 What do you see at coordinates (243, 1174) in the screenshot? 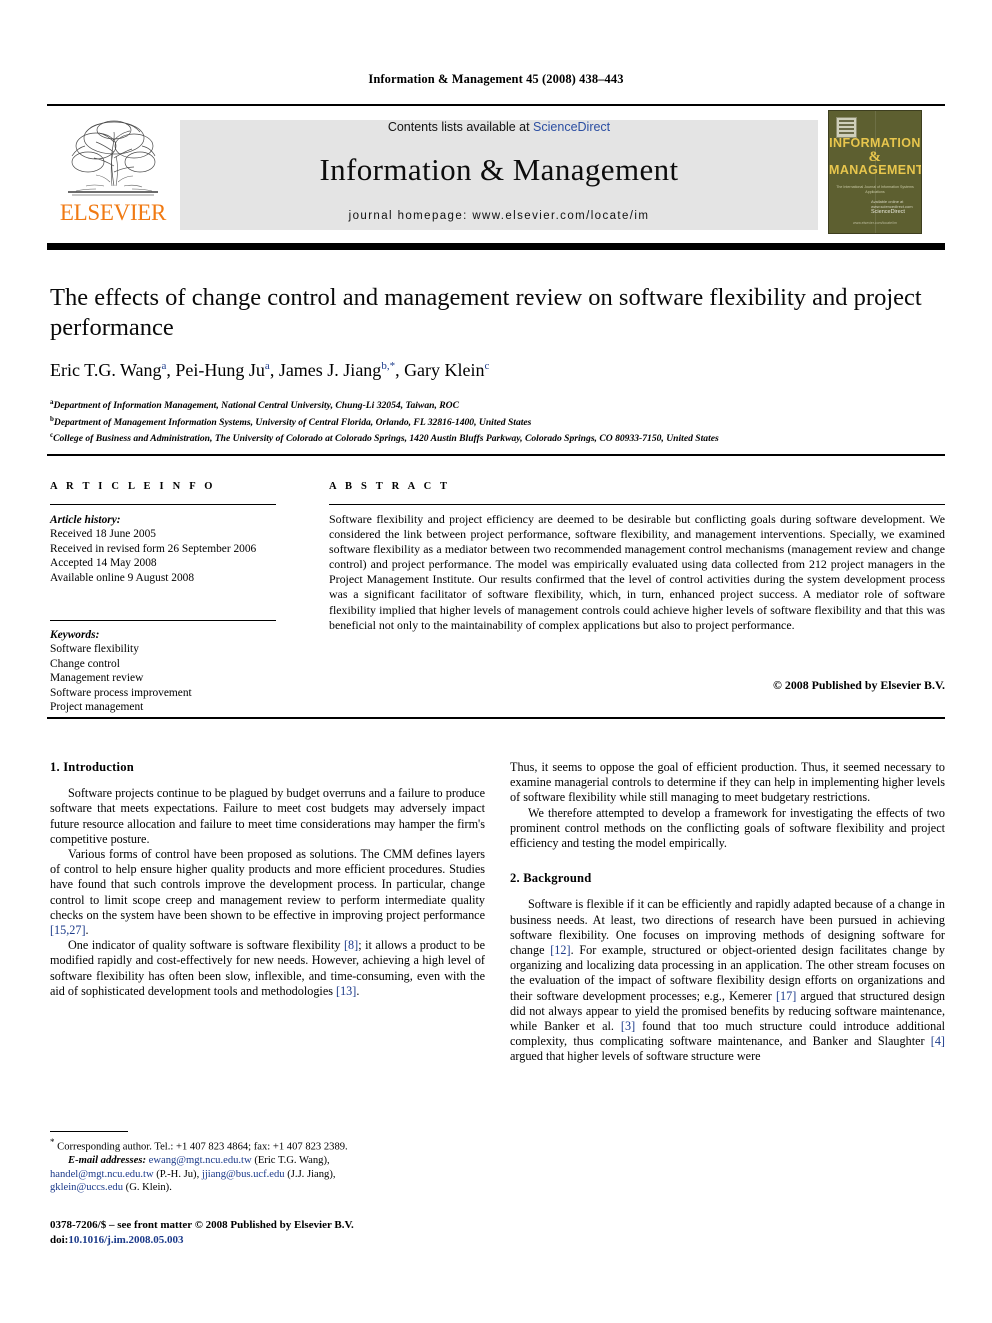
I see `email-link: jjiang@bus.ucf.edu` at bounding box center [243, 1174].